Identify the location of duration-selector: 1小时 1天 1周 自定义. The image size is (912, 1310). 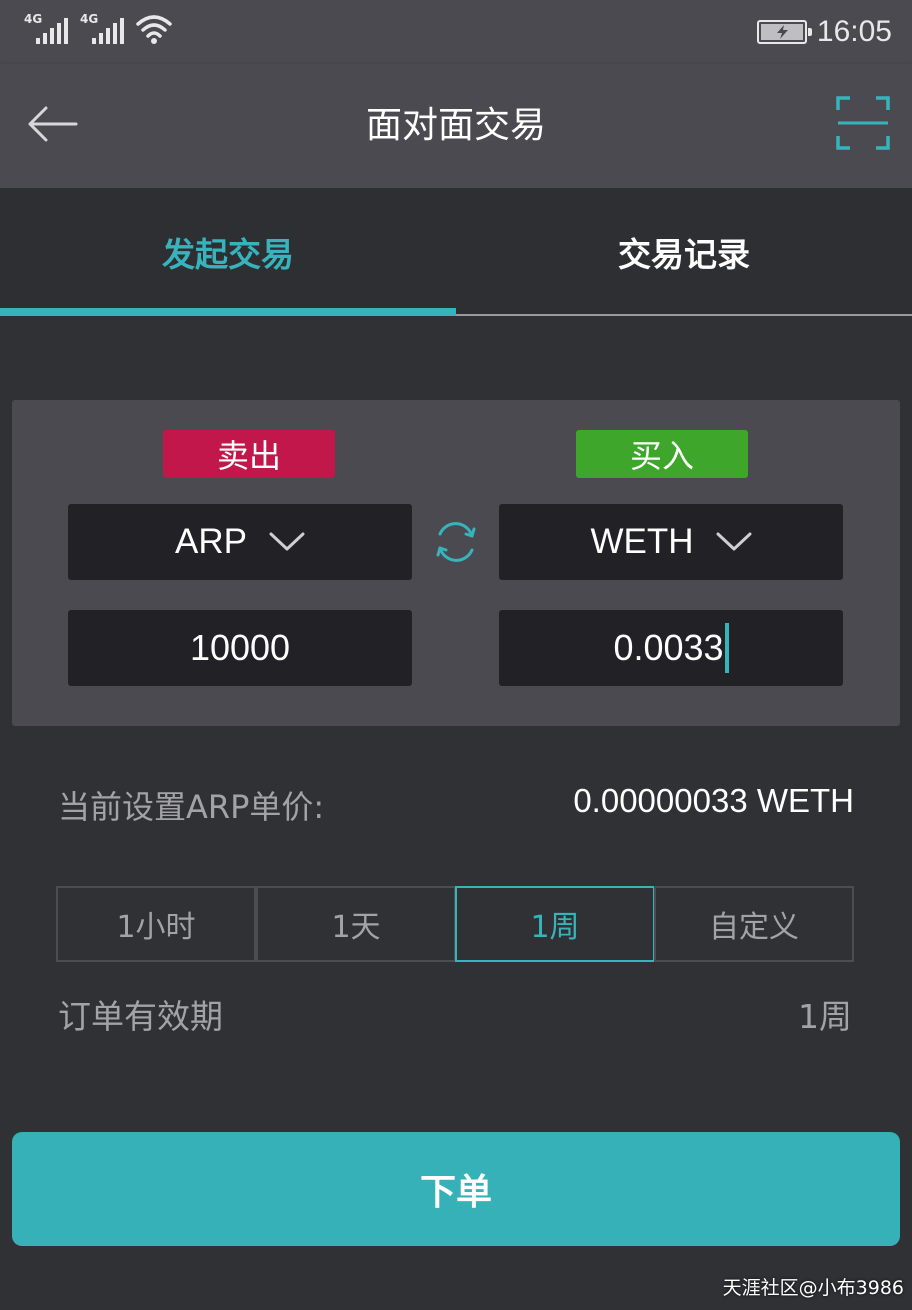
(455, 924).